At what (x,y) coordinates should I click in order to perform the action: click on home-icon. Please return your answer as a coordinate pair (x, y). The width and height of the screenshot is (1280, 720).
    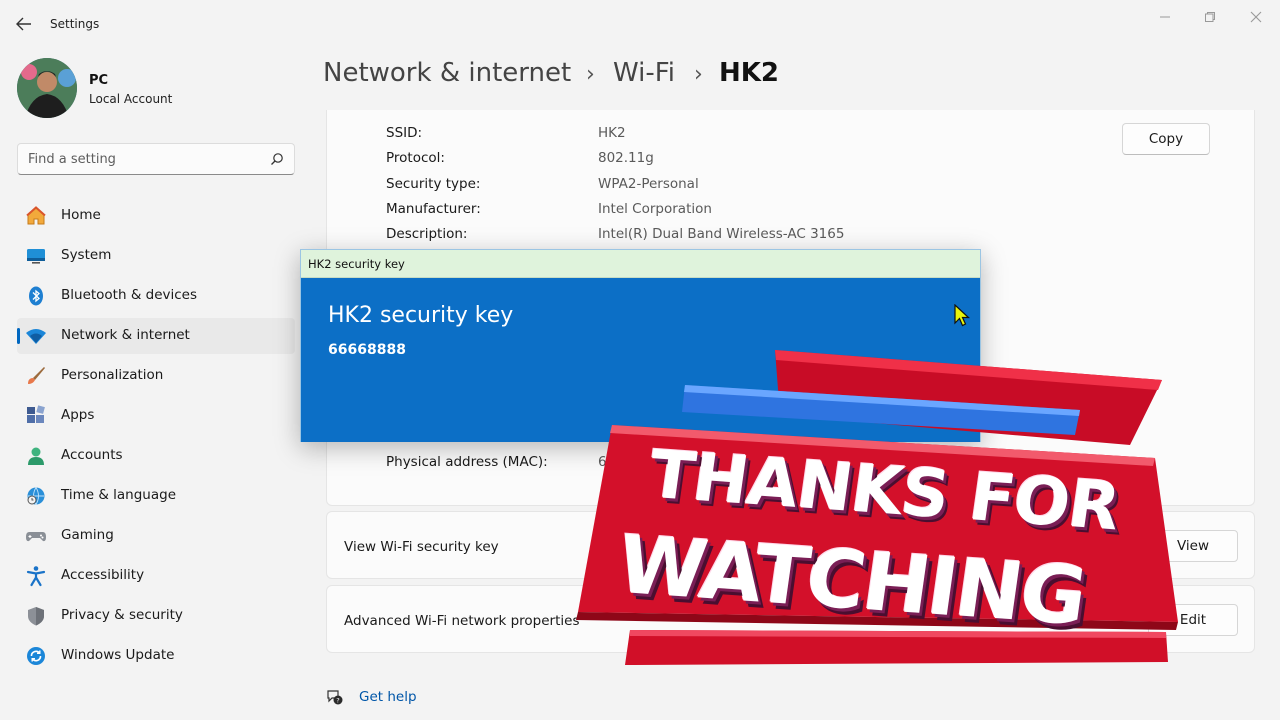
    Looking at the image, I should click on (36, 216).